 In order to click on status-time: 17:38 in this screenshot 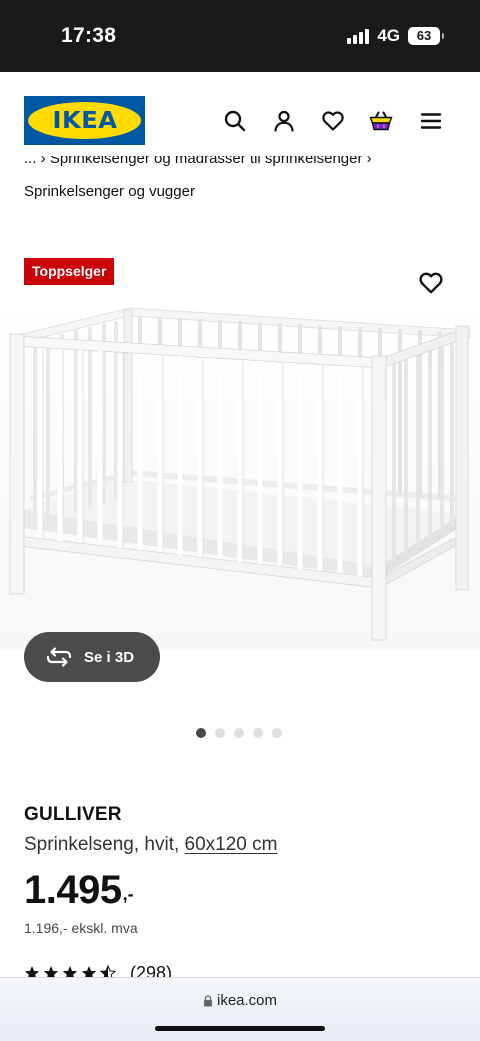, I will do `click(89, 35)`.